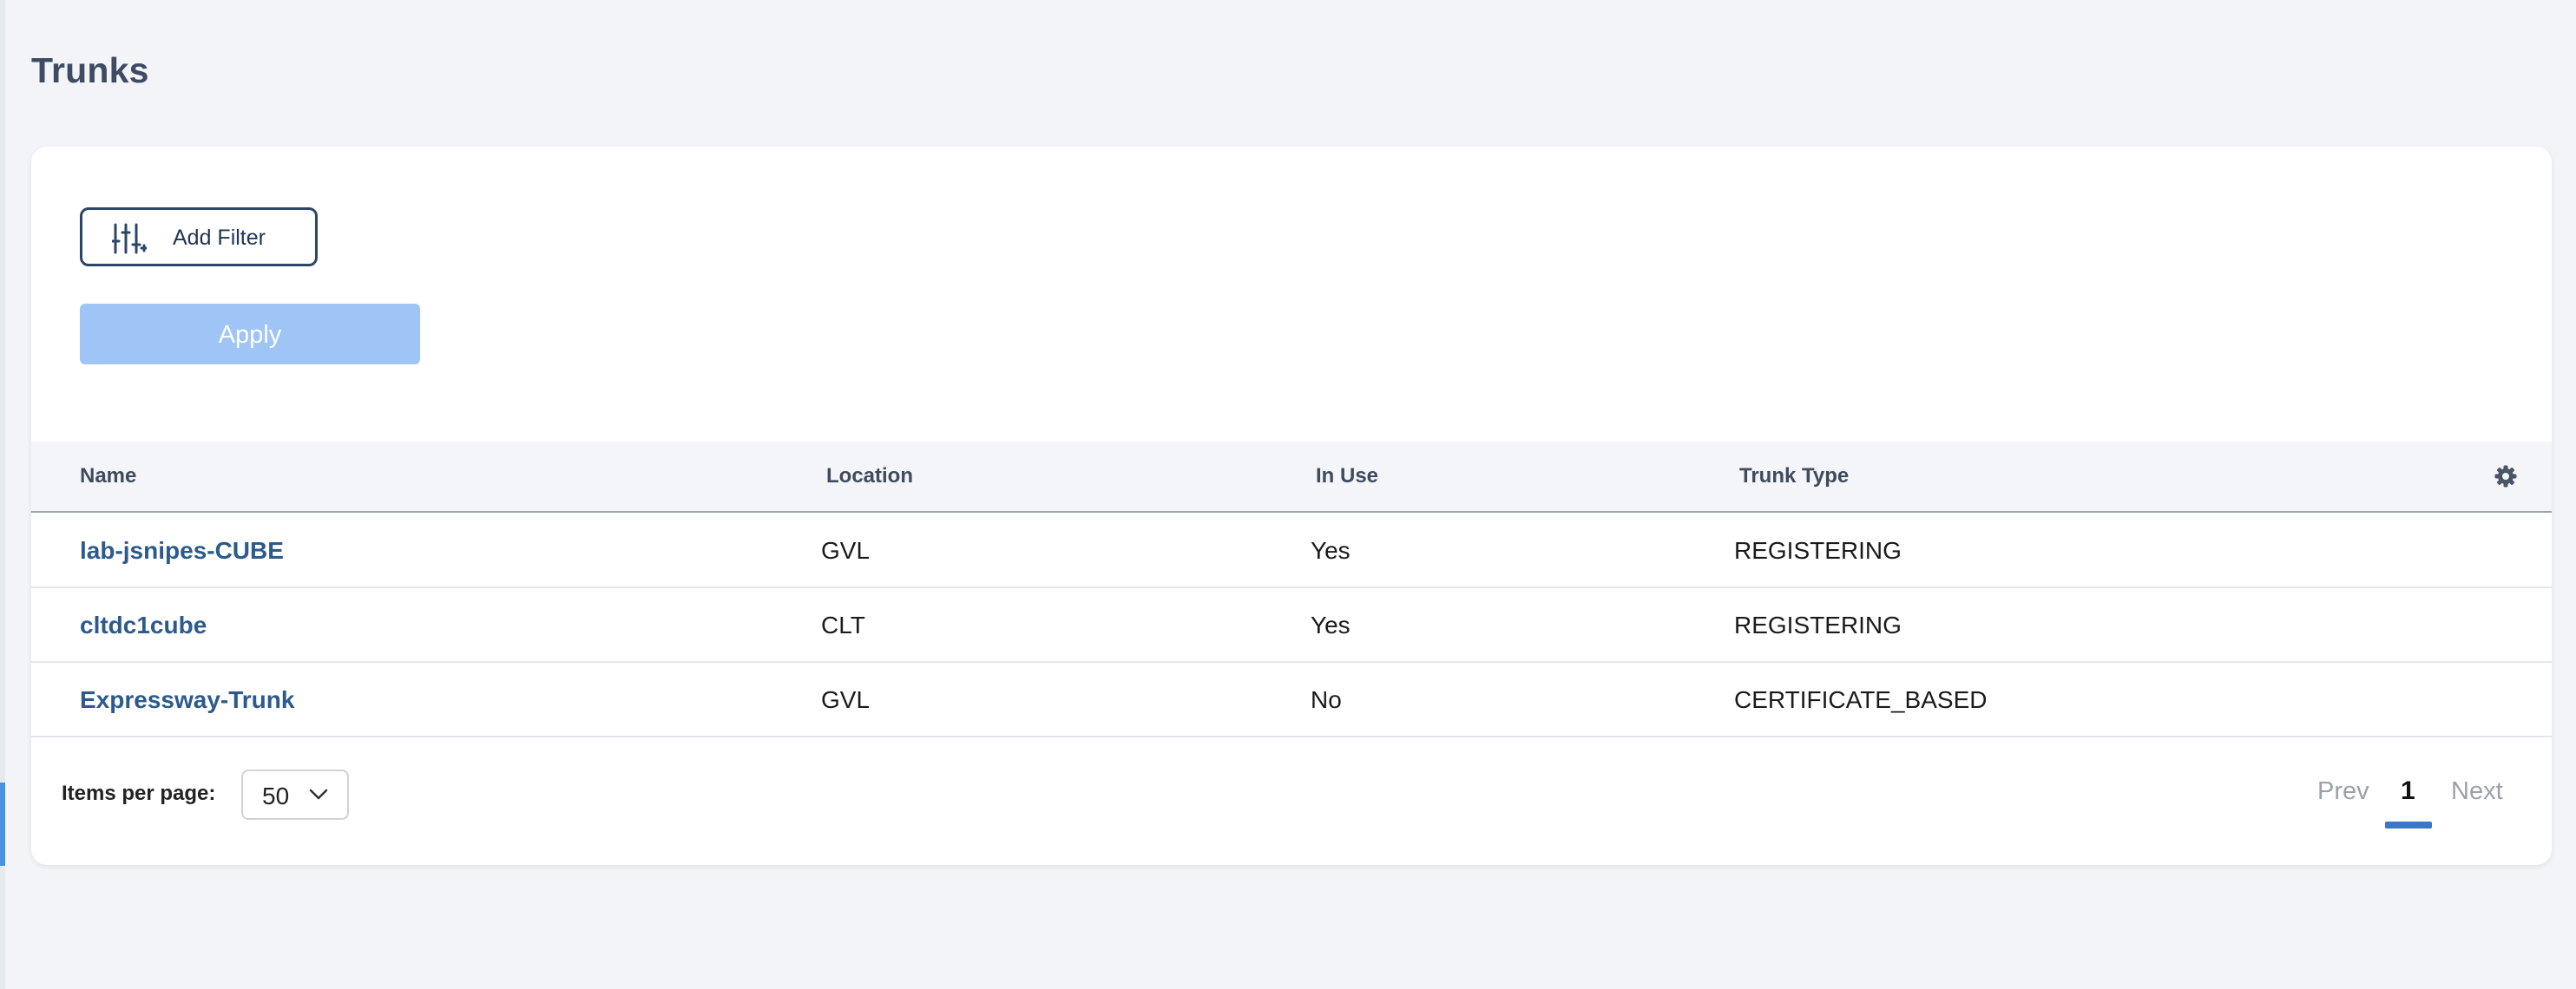 This screenshot has width=2576, height=989. I want to click on trunk-name-link: lab-jsnipes-CUBE, so click(182, 551).